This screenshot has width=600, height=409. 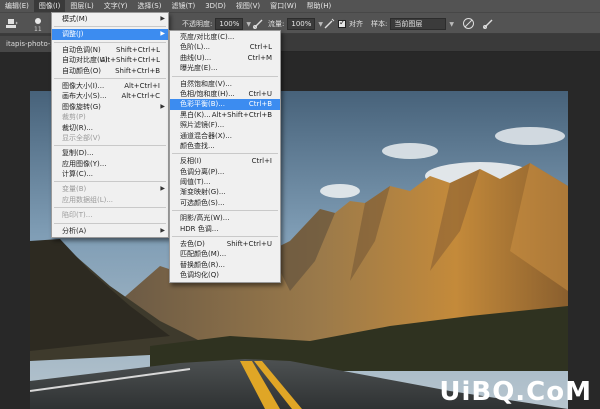 I want to click on adjust-menu-item-label: 反相(I), so click(x=191, y=161).